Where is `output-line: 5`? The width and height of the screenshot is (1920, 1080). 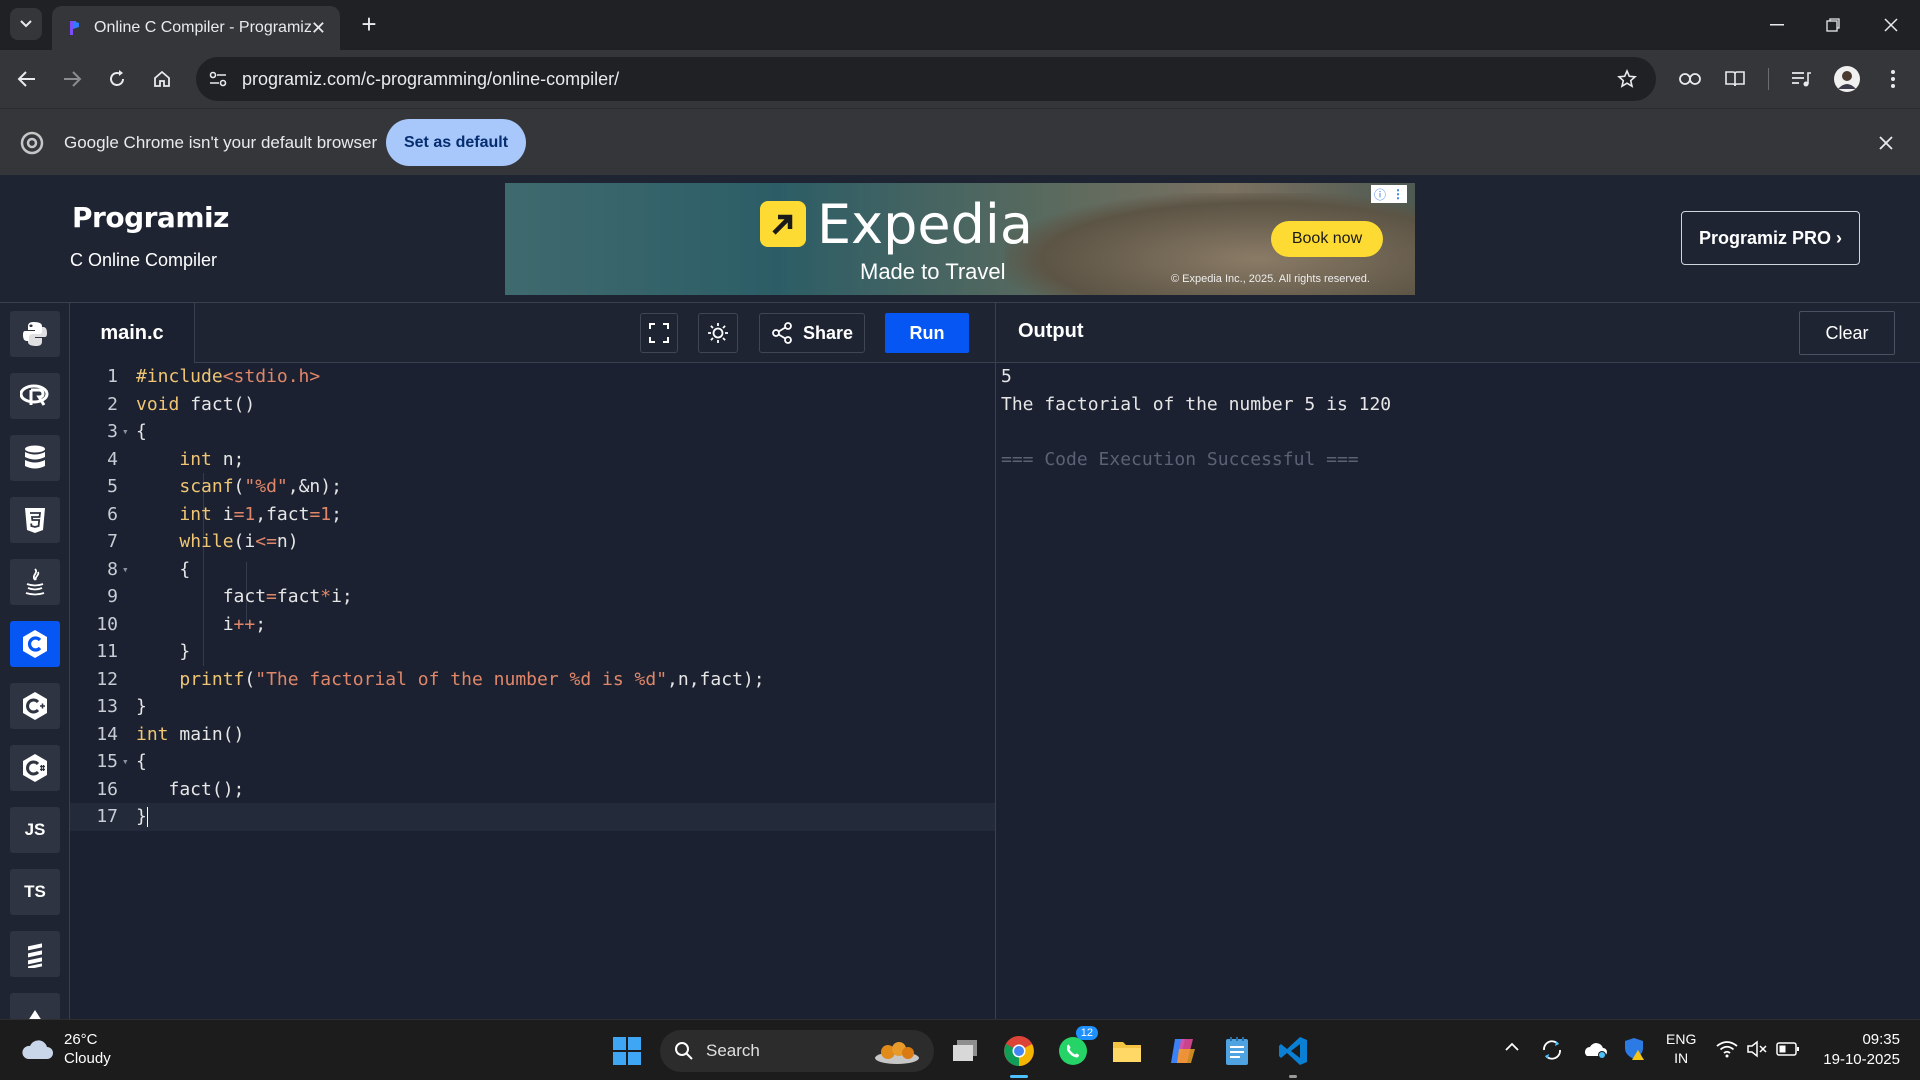
output-line: 5 is located at coordinates (1006, 377).